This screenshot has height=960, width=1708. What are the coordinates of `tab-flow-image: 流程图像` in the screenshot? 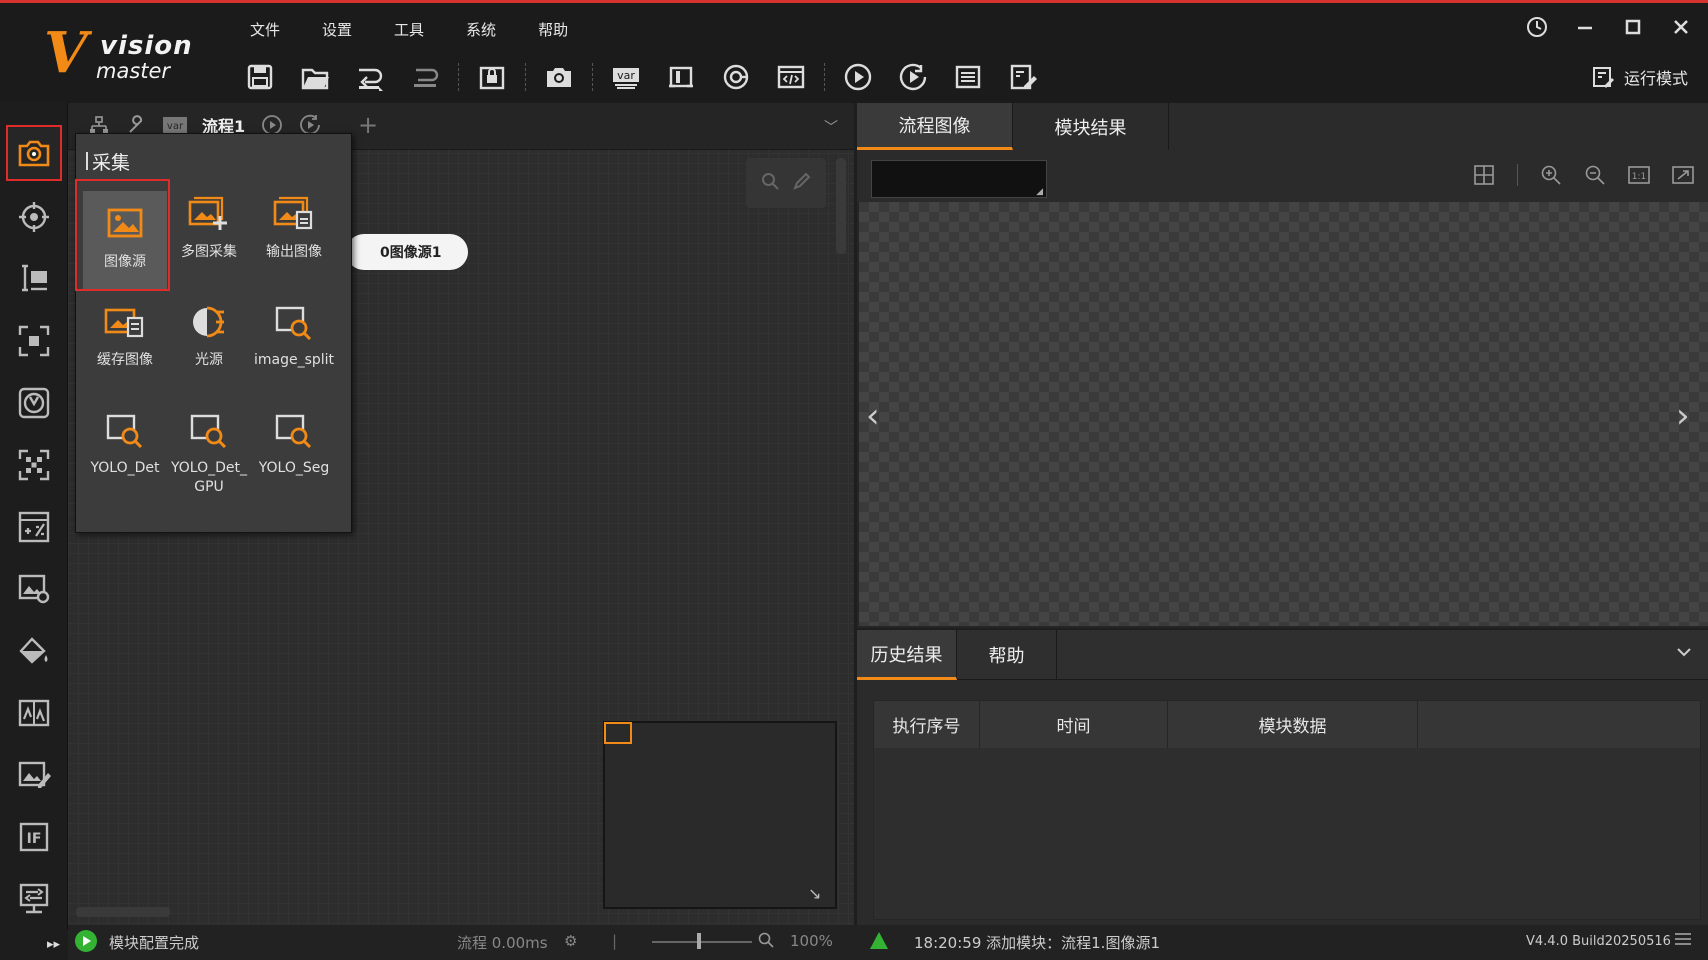 It's located at (935, 126).